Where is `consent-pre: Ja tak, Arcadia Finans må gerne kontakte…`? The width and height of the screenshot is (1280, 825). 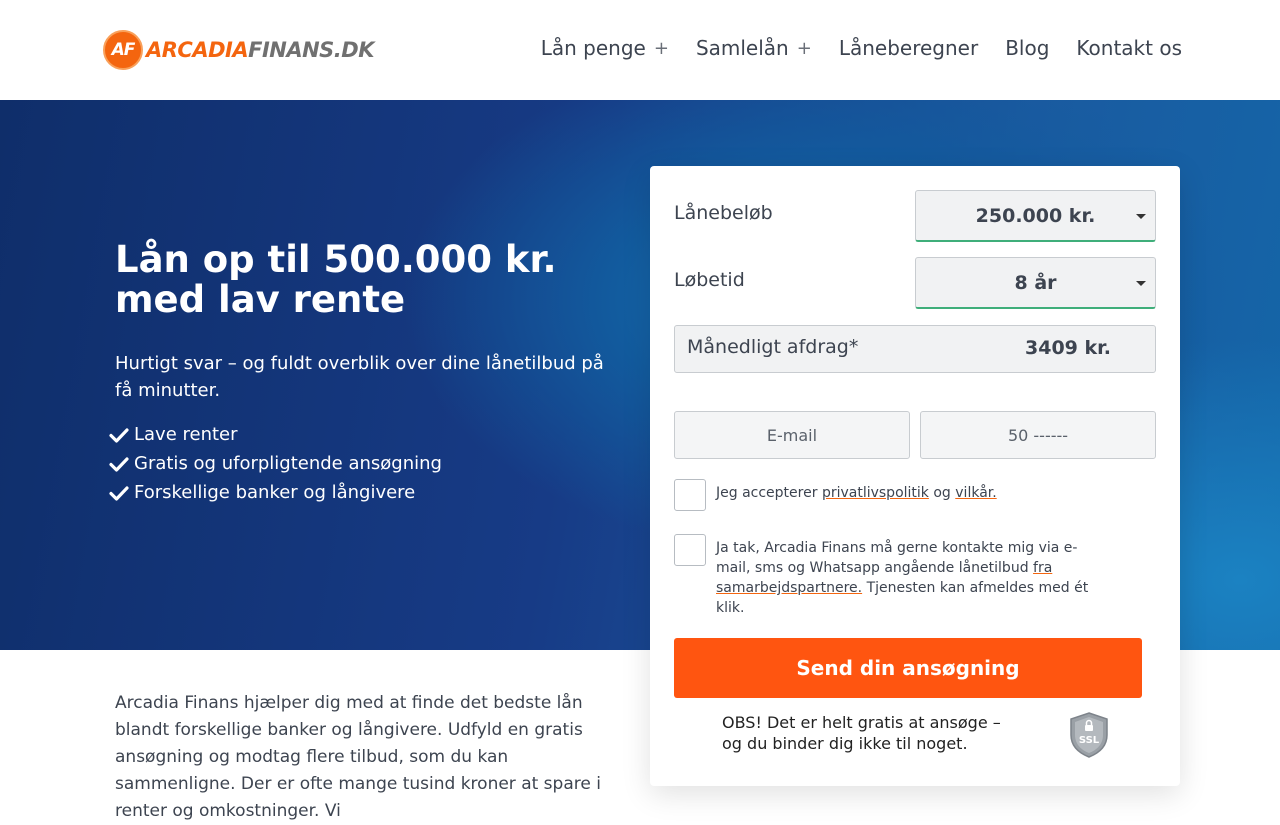 consent-pre: Ja tak, Arcadia Finans må gerne kontakte… is located at coordinates (897, 558).